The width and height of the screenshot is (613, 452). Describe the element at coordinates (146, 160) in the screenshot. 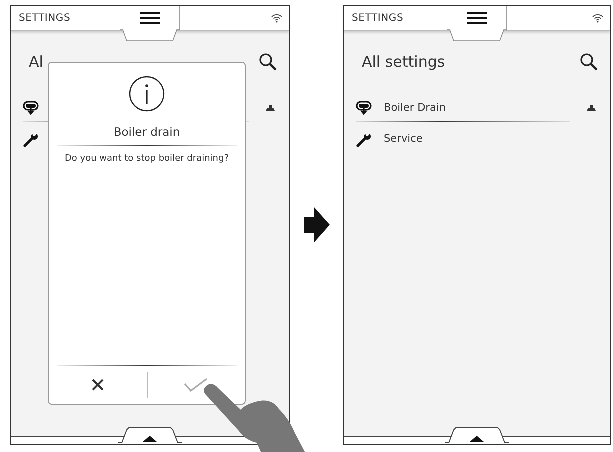

I see `dialog-message: Do you want to stop boiler draining?` at that location.